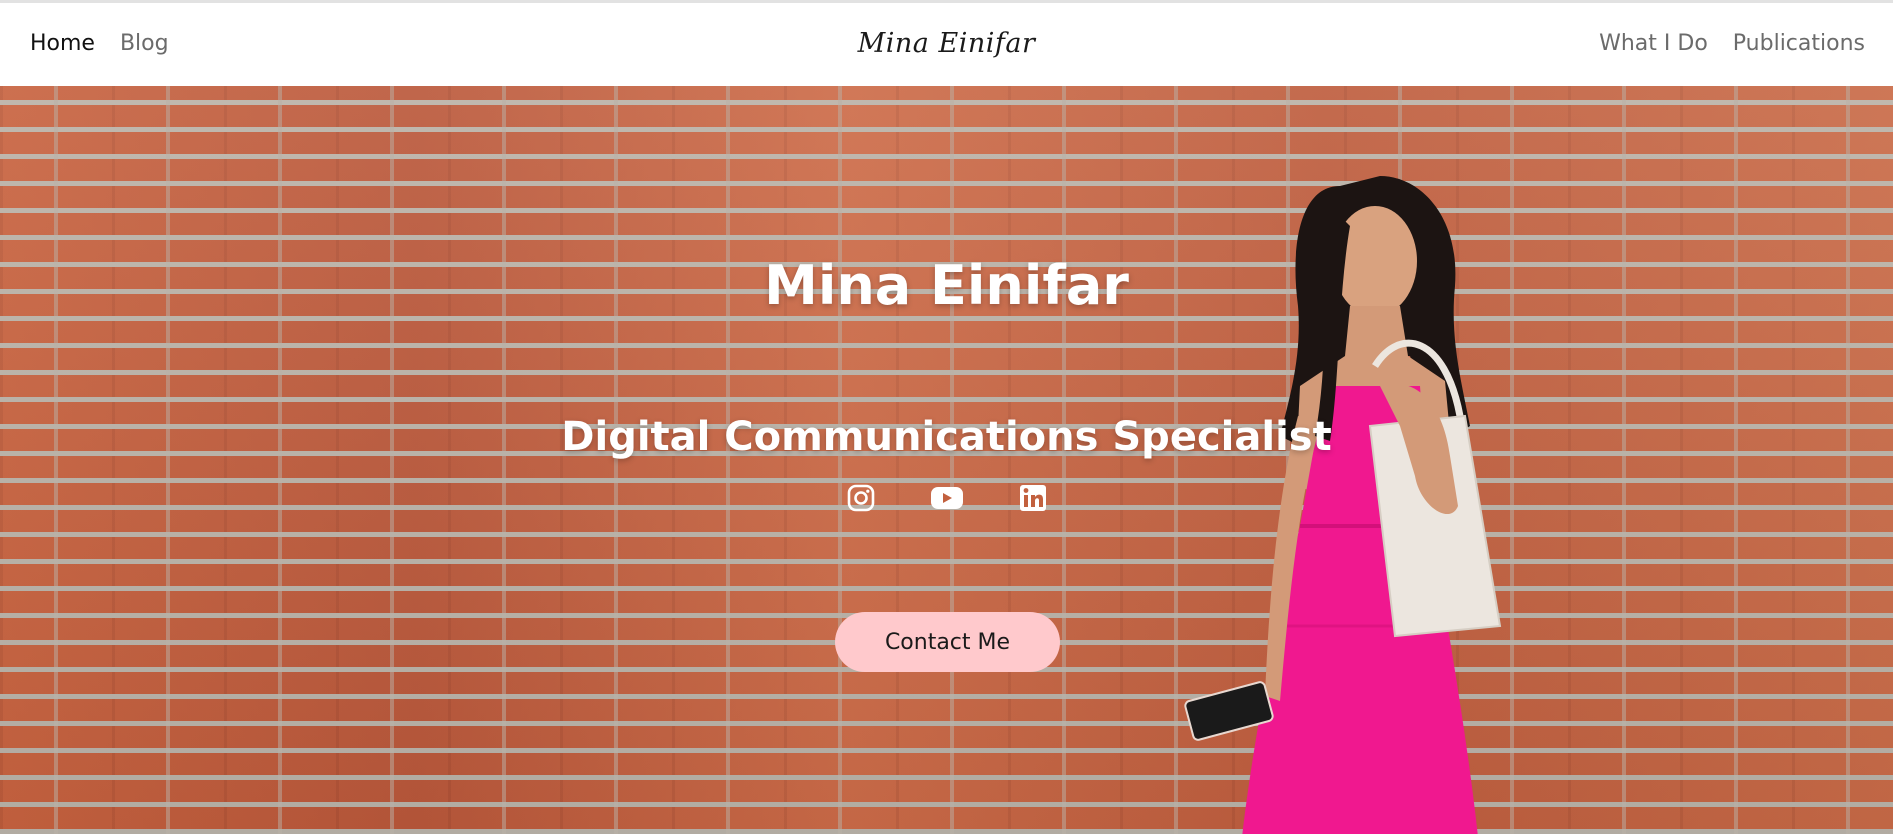 This screenshot has width=1893, height=834. I want to click on youtube-icon, so click(947, 498).